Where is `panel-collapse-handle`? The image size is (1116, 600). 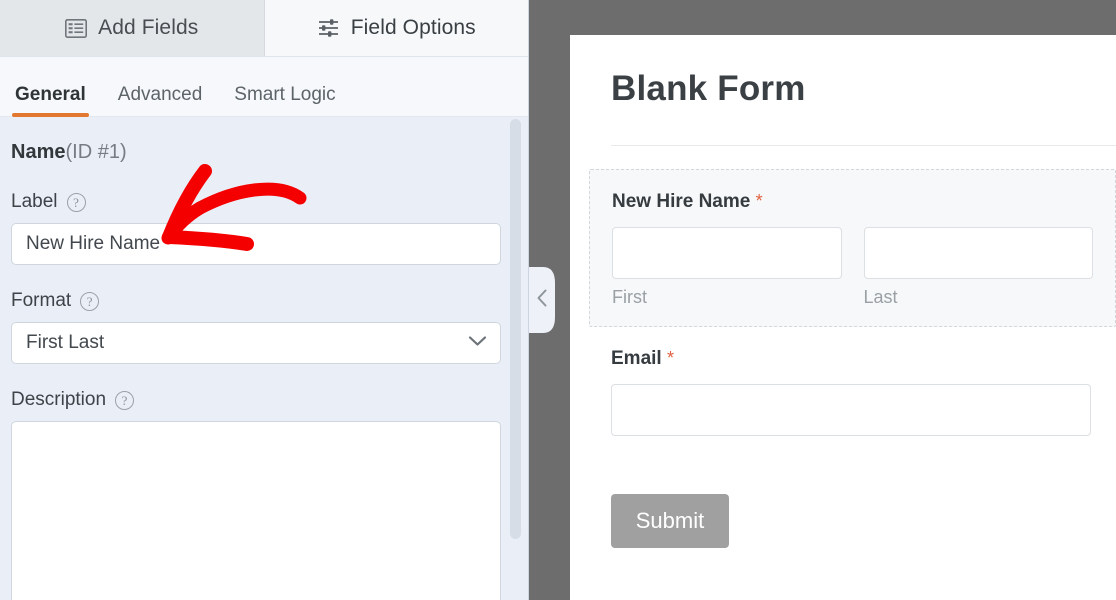
panel-collapse-handle is located at coordinates (542, 300).